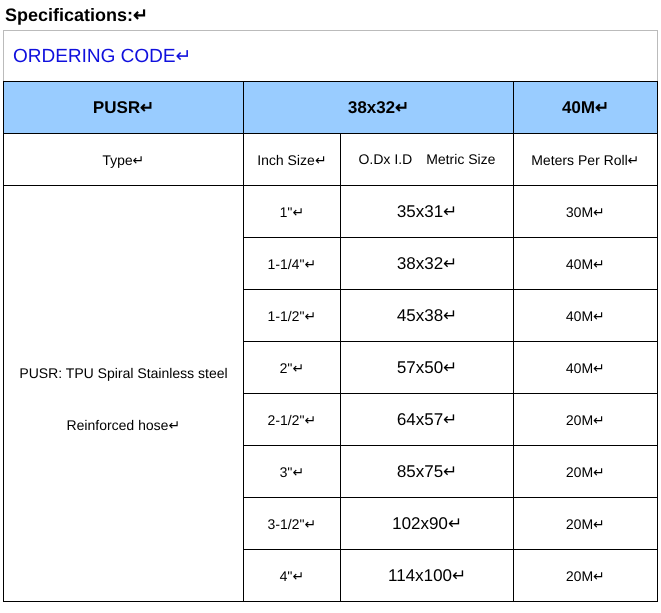 This screenshot has height=613, width=661. What do you see at coordinates (427, 524) in the screenshot?
I see `table-cell: 102x90↵` at bounding box center [427, 524].